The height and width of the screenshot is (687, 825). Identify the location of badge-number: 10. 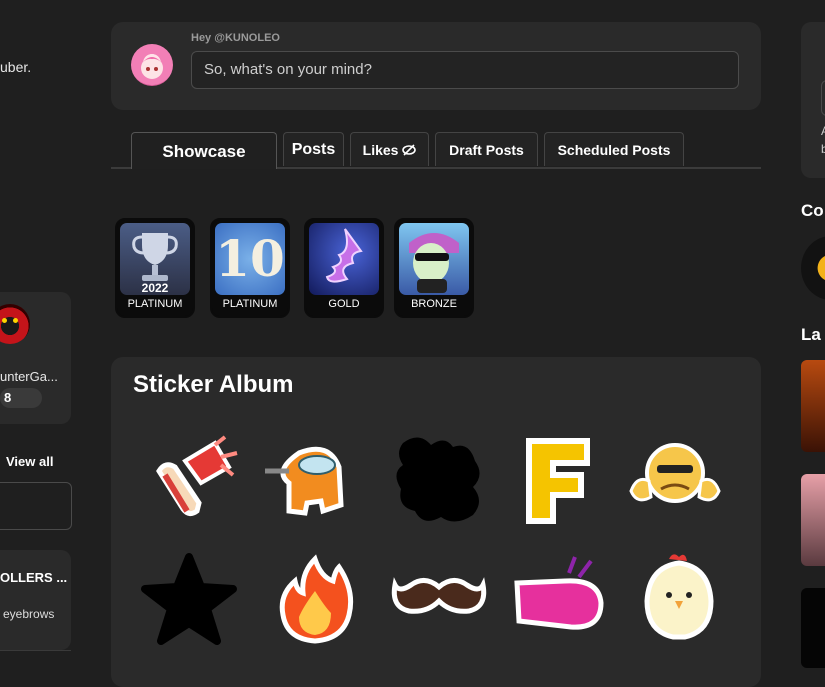
(250, 258).